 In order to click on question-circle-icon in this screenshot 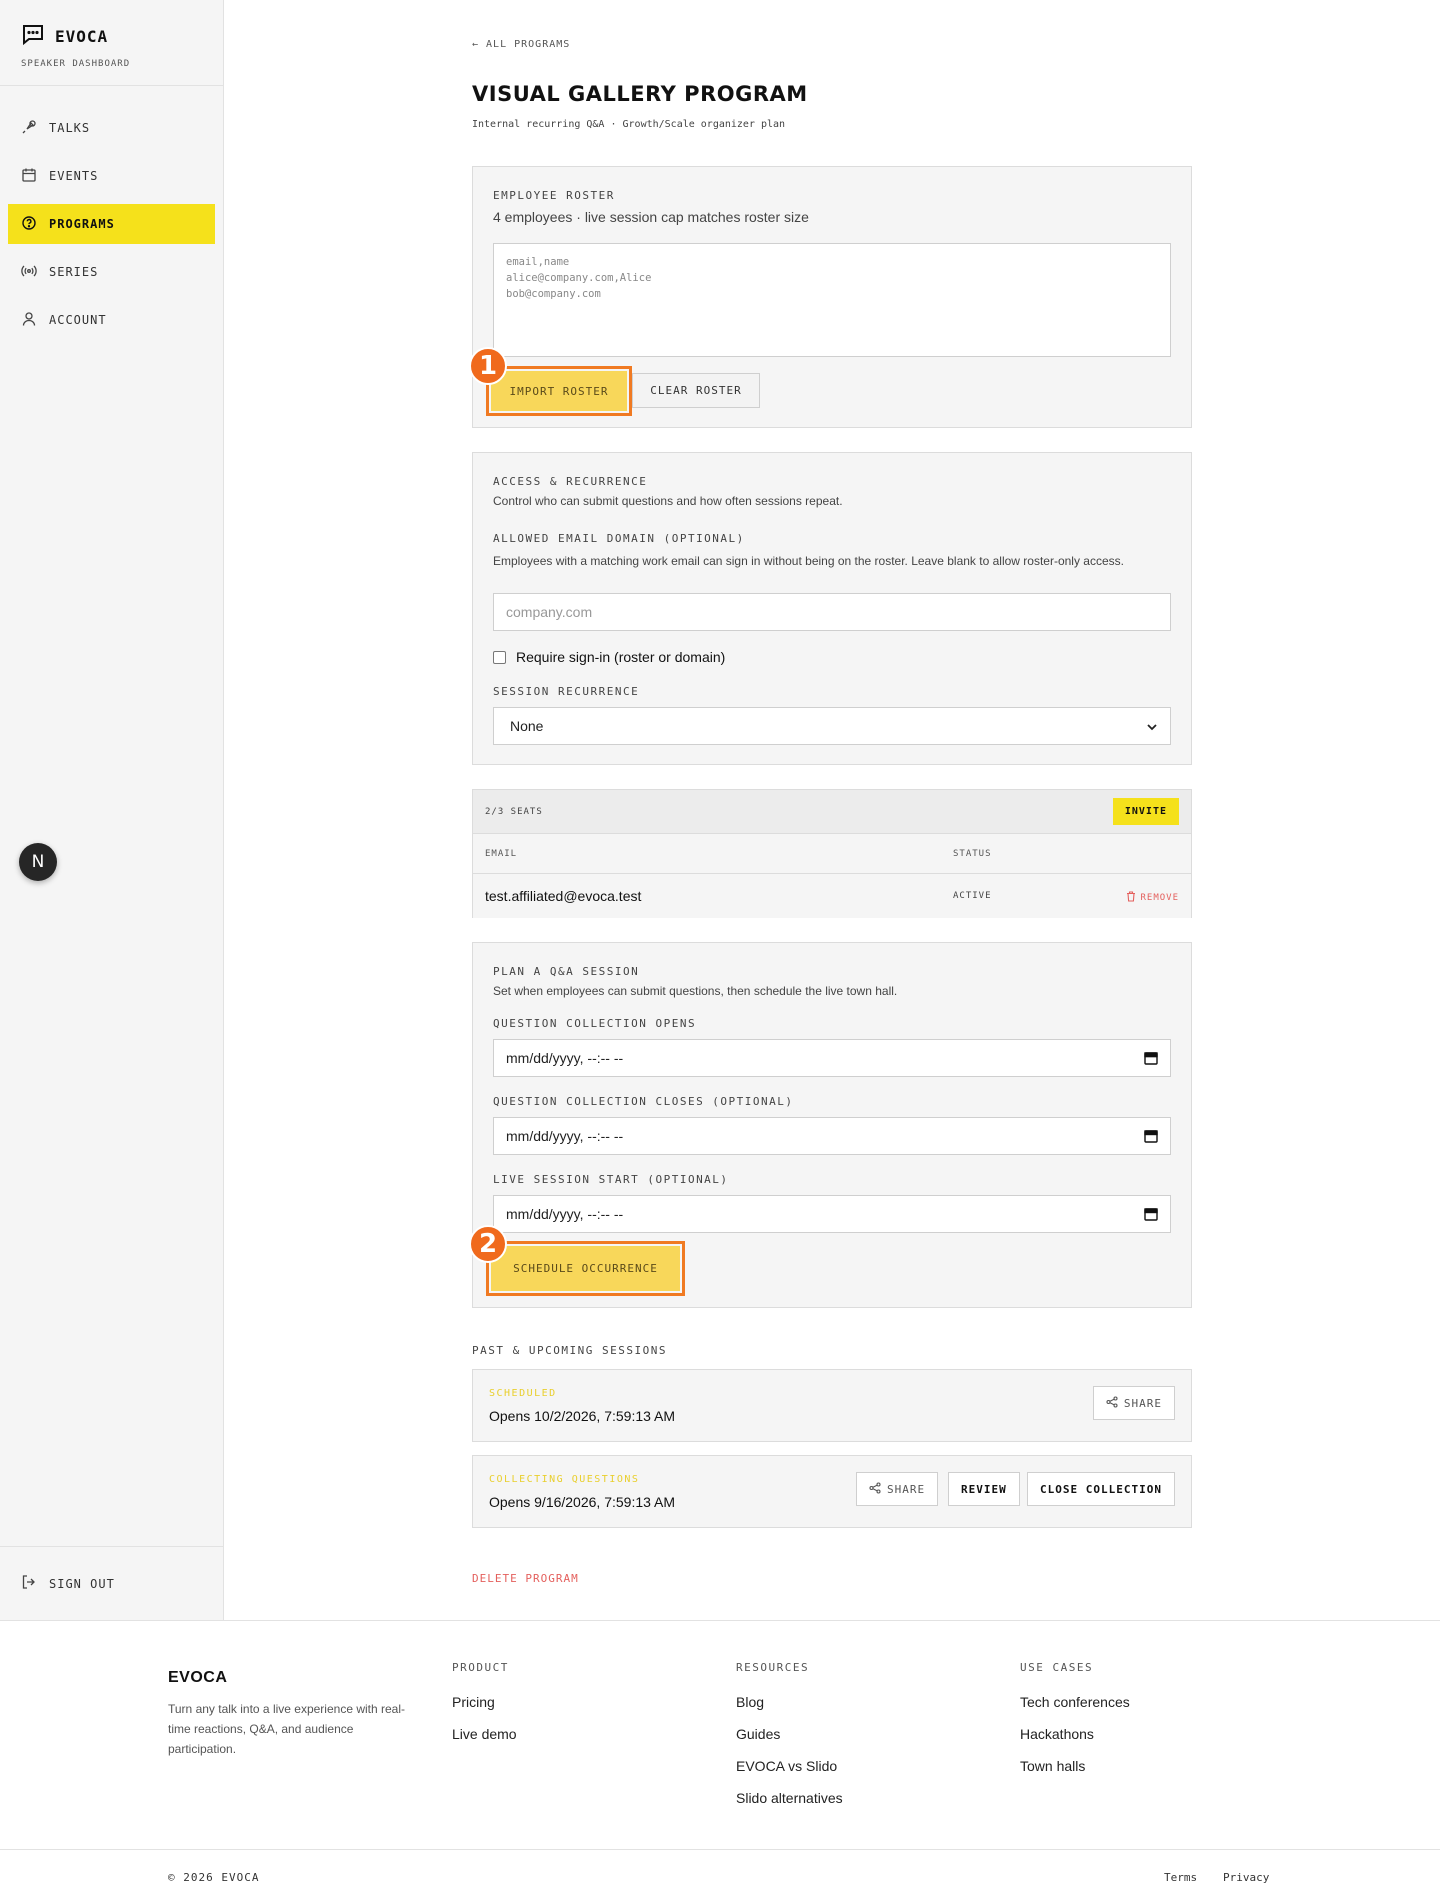, I will do `click(29, 224)`.